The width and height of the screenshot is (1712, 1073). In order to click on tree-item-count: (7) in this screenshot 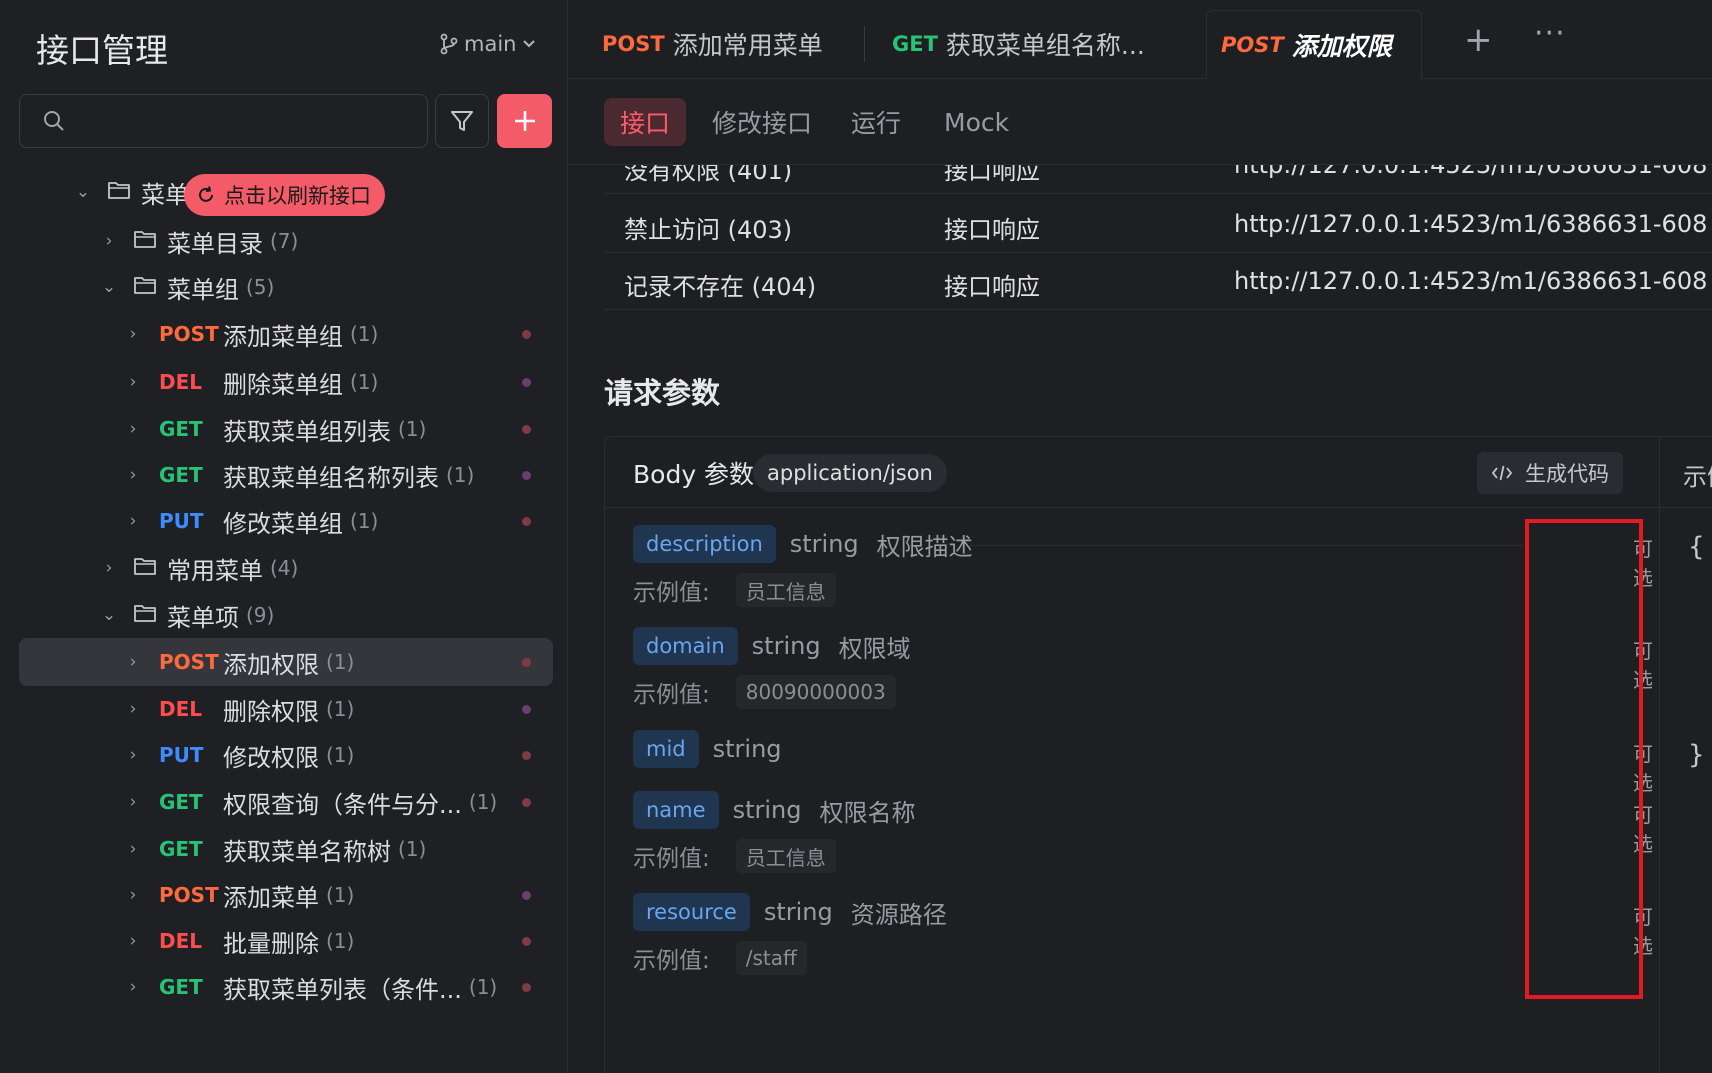, I will do `click(284, 241)`.